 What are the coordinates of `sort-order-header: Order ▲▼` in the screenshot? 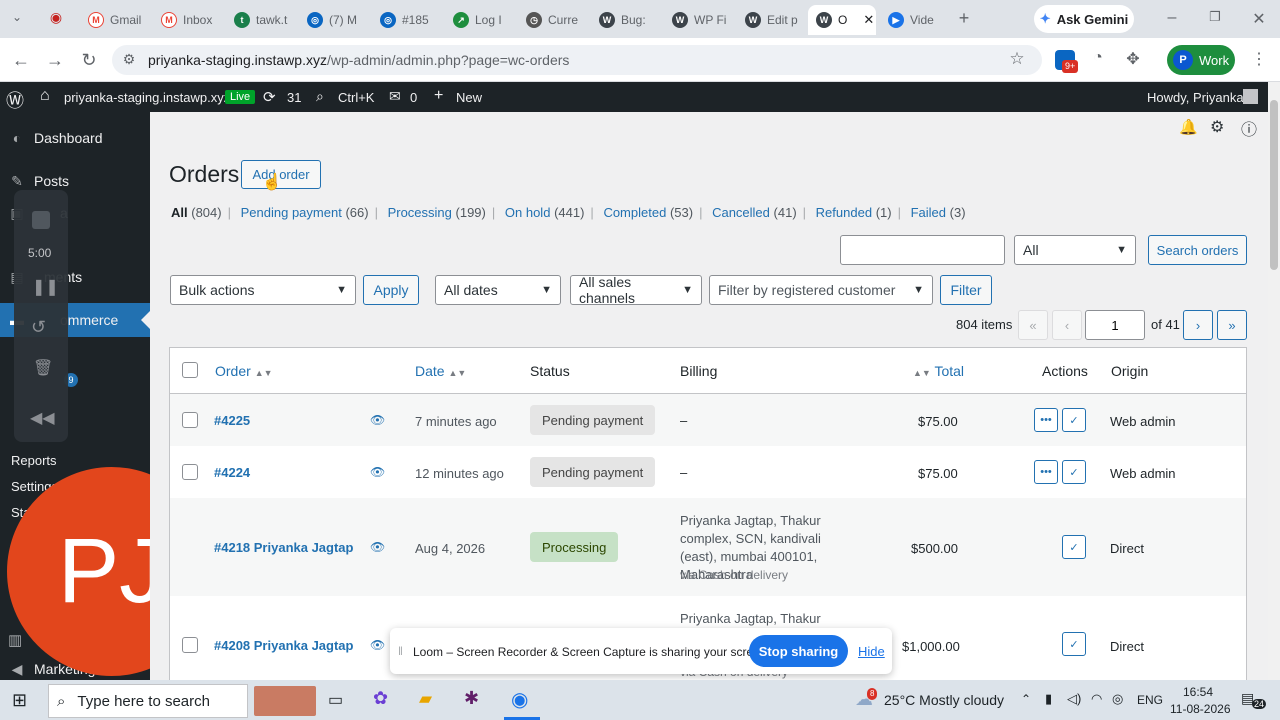 It's located at (244, 371).